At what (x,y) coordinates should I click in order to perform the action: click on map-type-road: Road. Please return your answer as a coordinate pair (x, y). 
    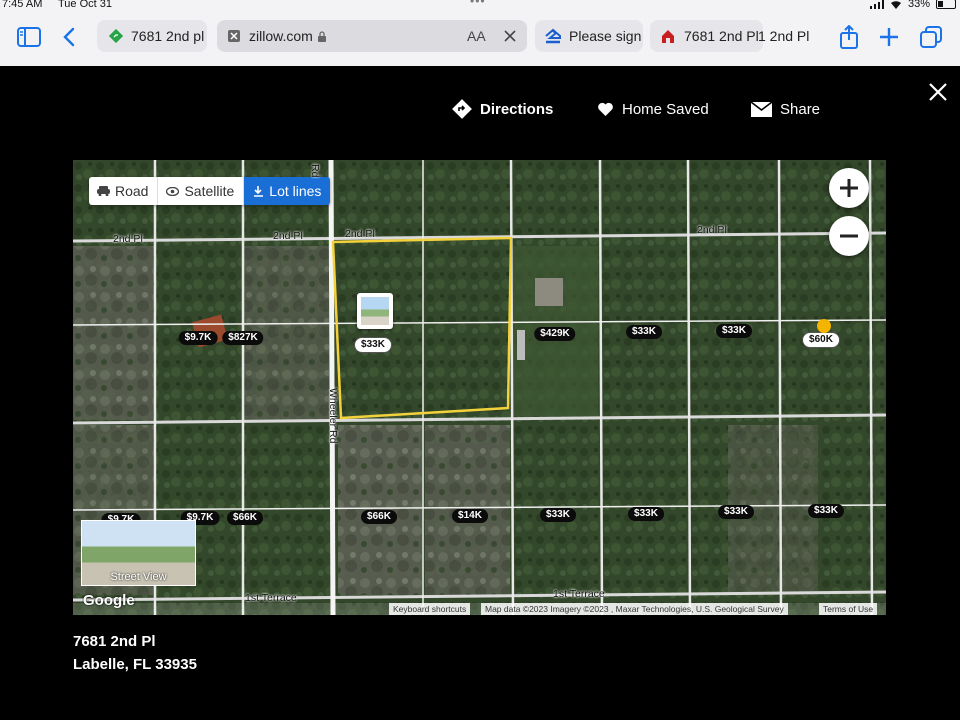
    Looking at the image, I should click on (124, 191).